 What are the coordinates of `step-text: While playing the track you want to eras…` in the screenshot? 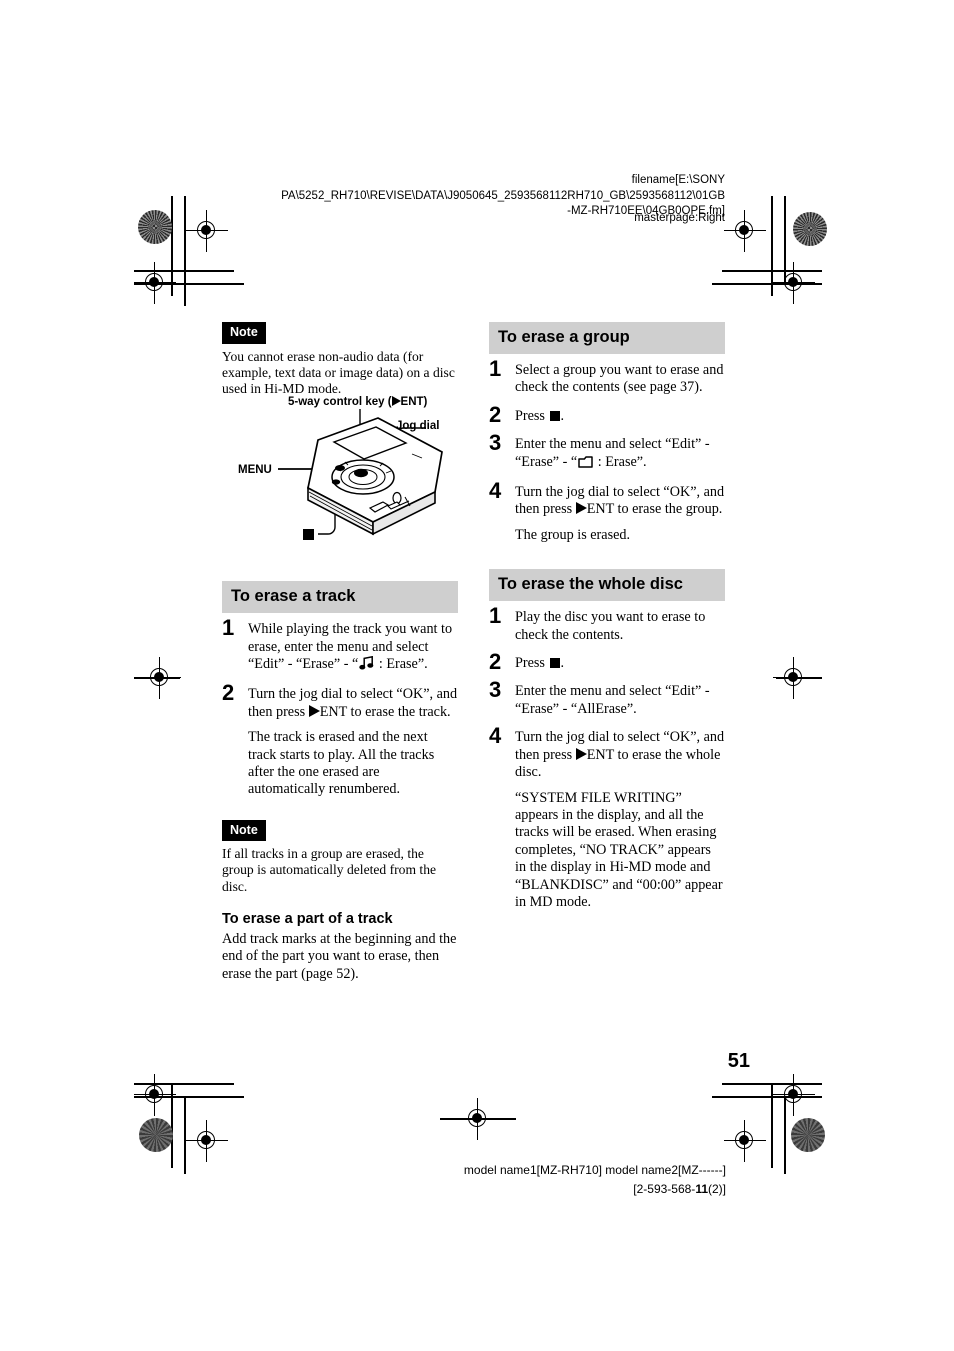 It's located at (353, 648).